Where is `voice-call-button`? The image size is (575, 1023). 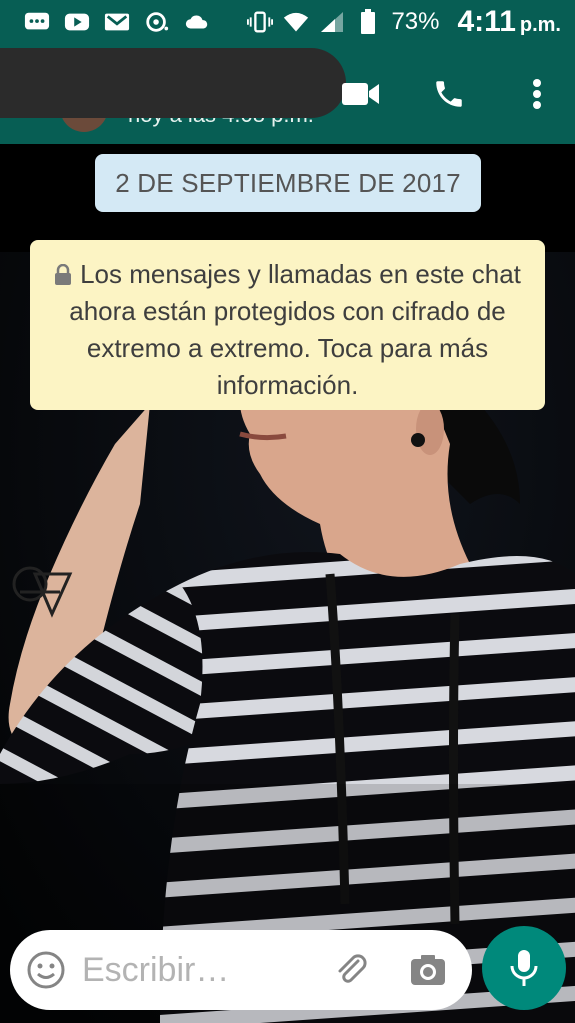 voice-call-button is located at coordinates (449, 94).